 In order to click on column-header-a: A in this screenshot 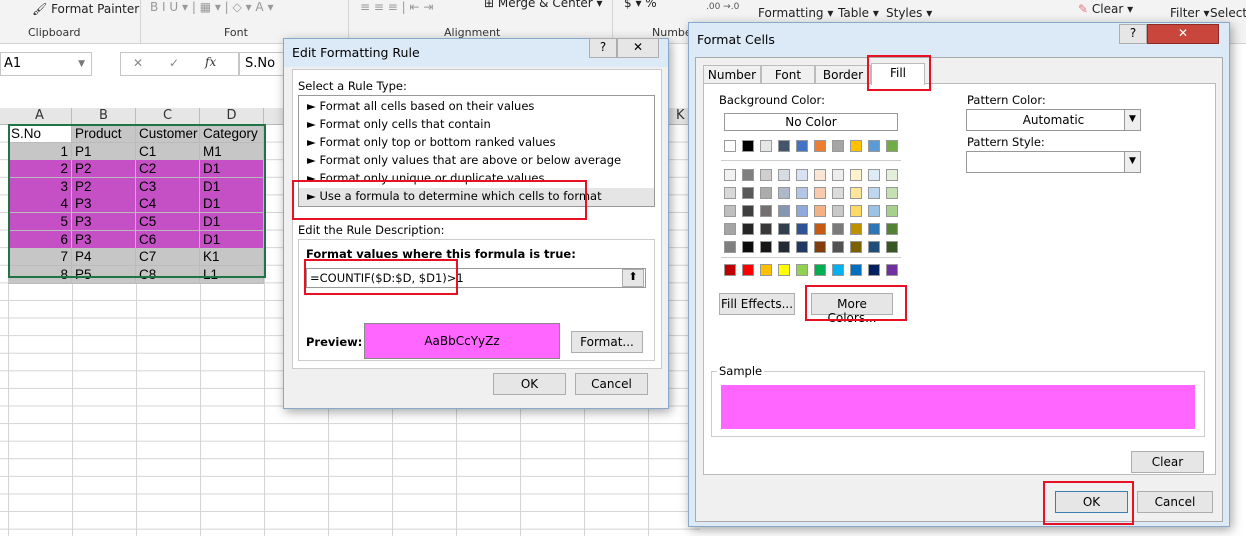, I will do `click(40, 116)`.